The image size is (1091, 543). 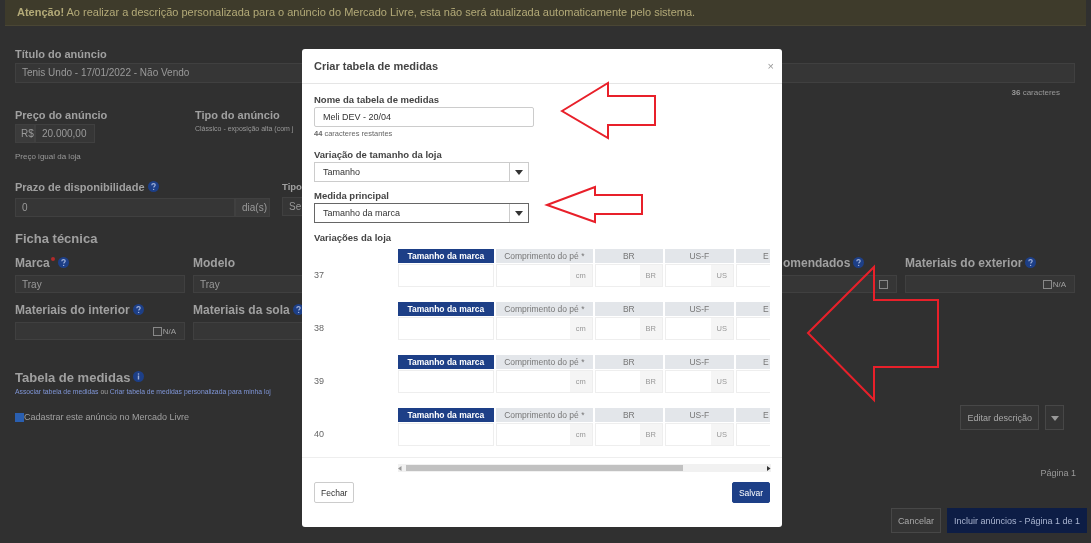 I want to click on checkbox-label: Cadastrar este anúncio no Mercado Livre, so click(x=107, y=417).